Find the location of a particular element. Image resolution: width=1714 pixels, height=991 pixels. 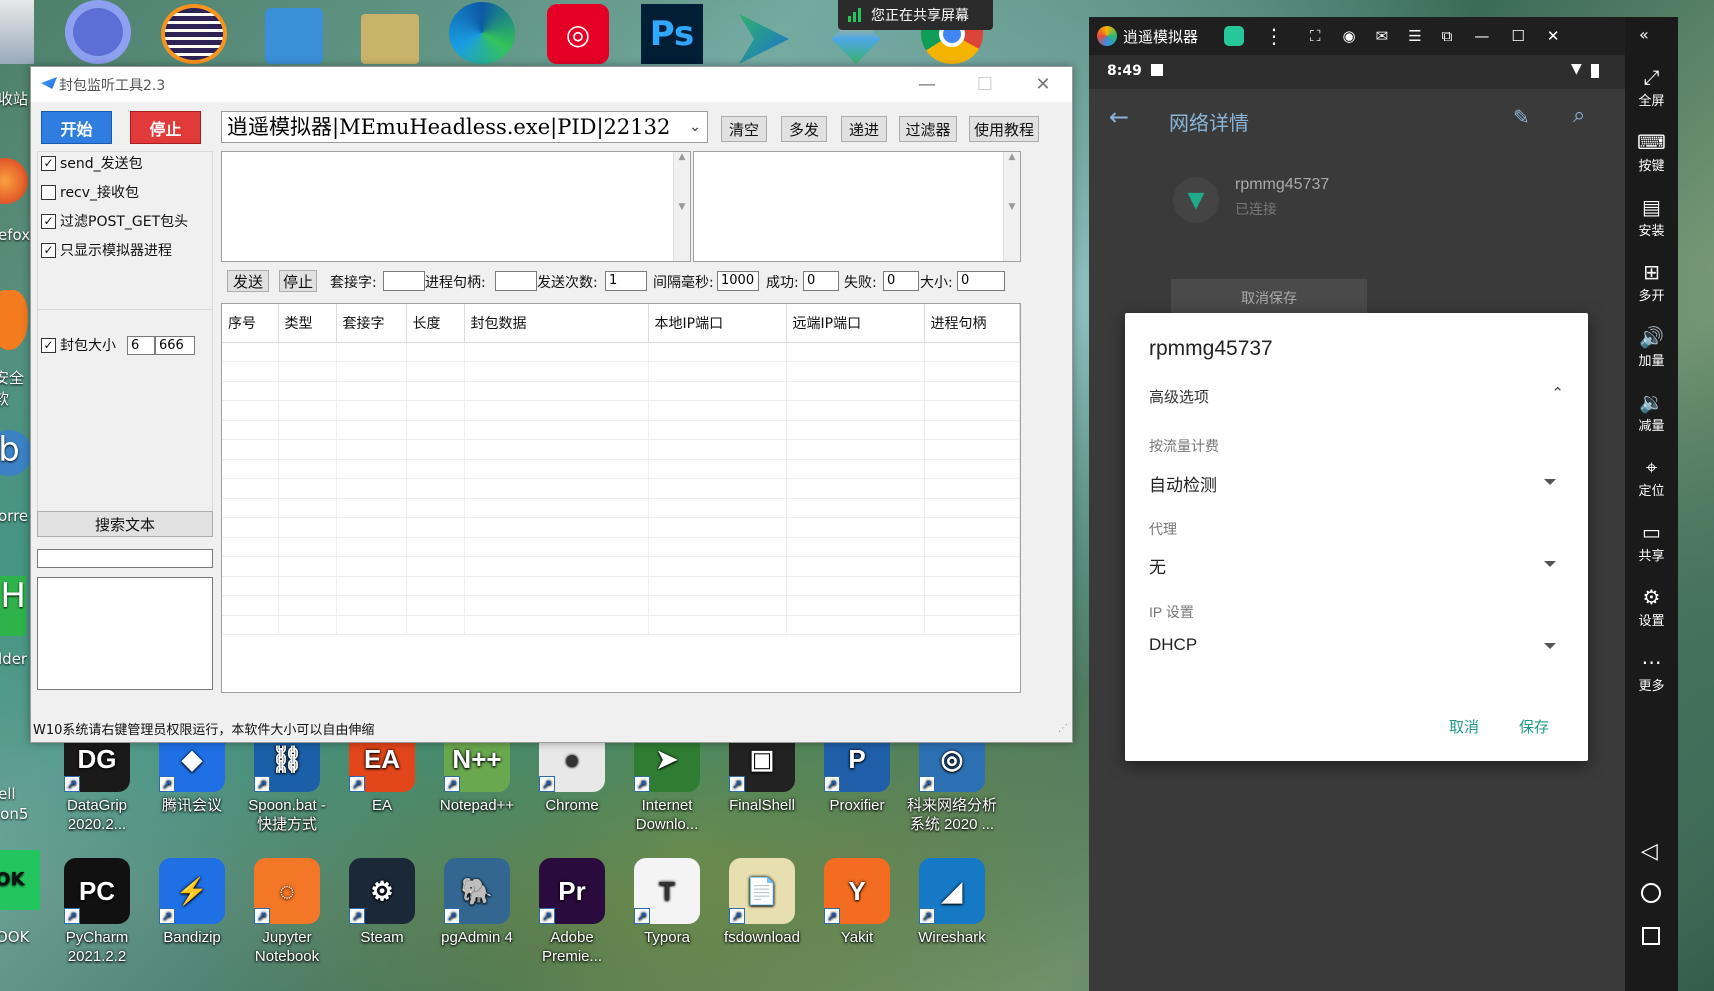

chevron-up-icon: ⌃ is located at coordinates (1557, 393).